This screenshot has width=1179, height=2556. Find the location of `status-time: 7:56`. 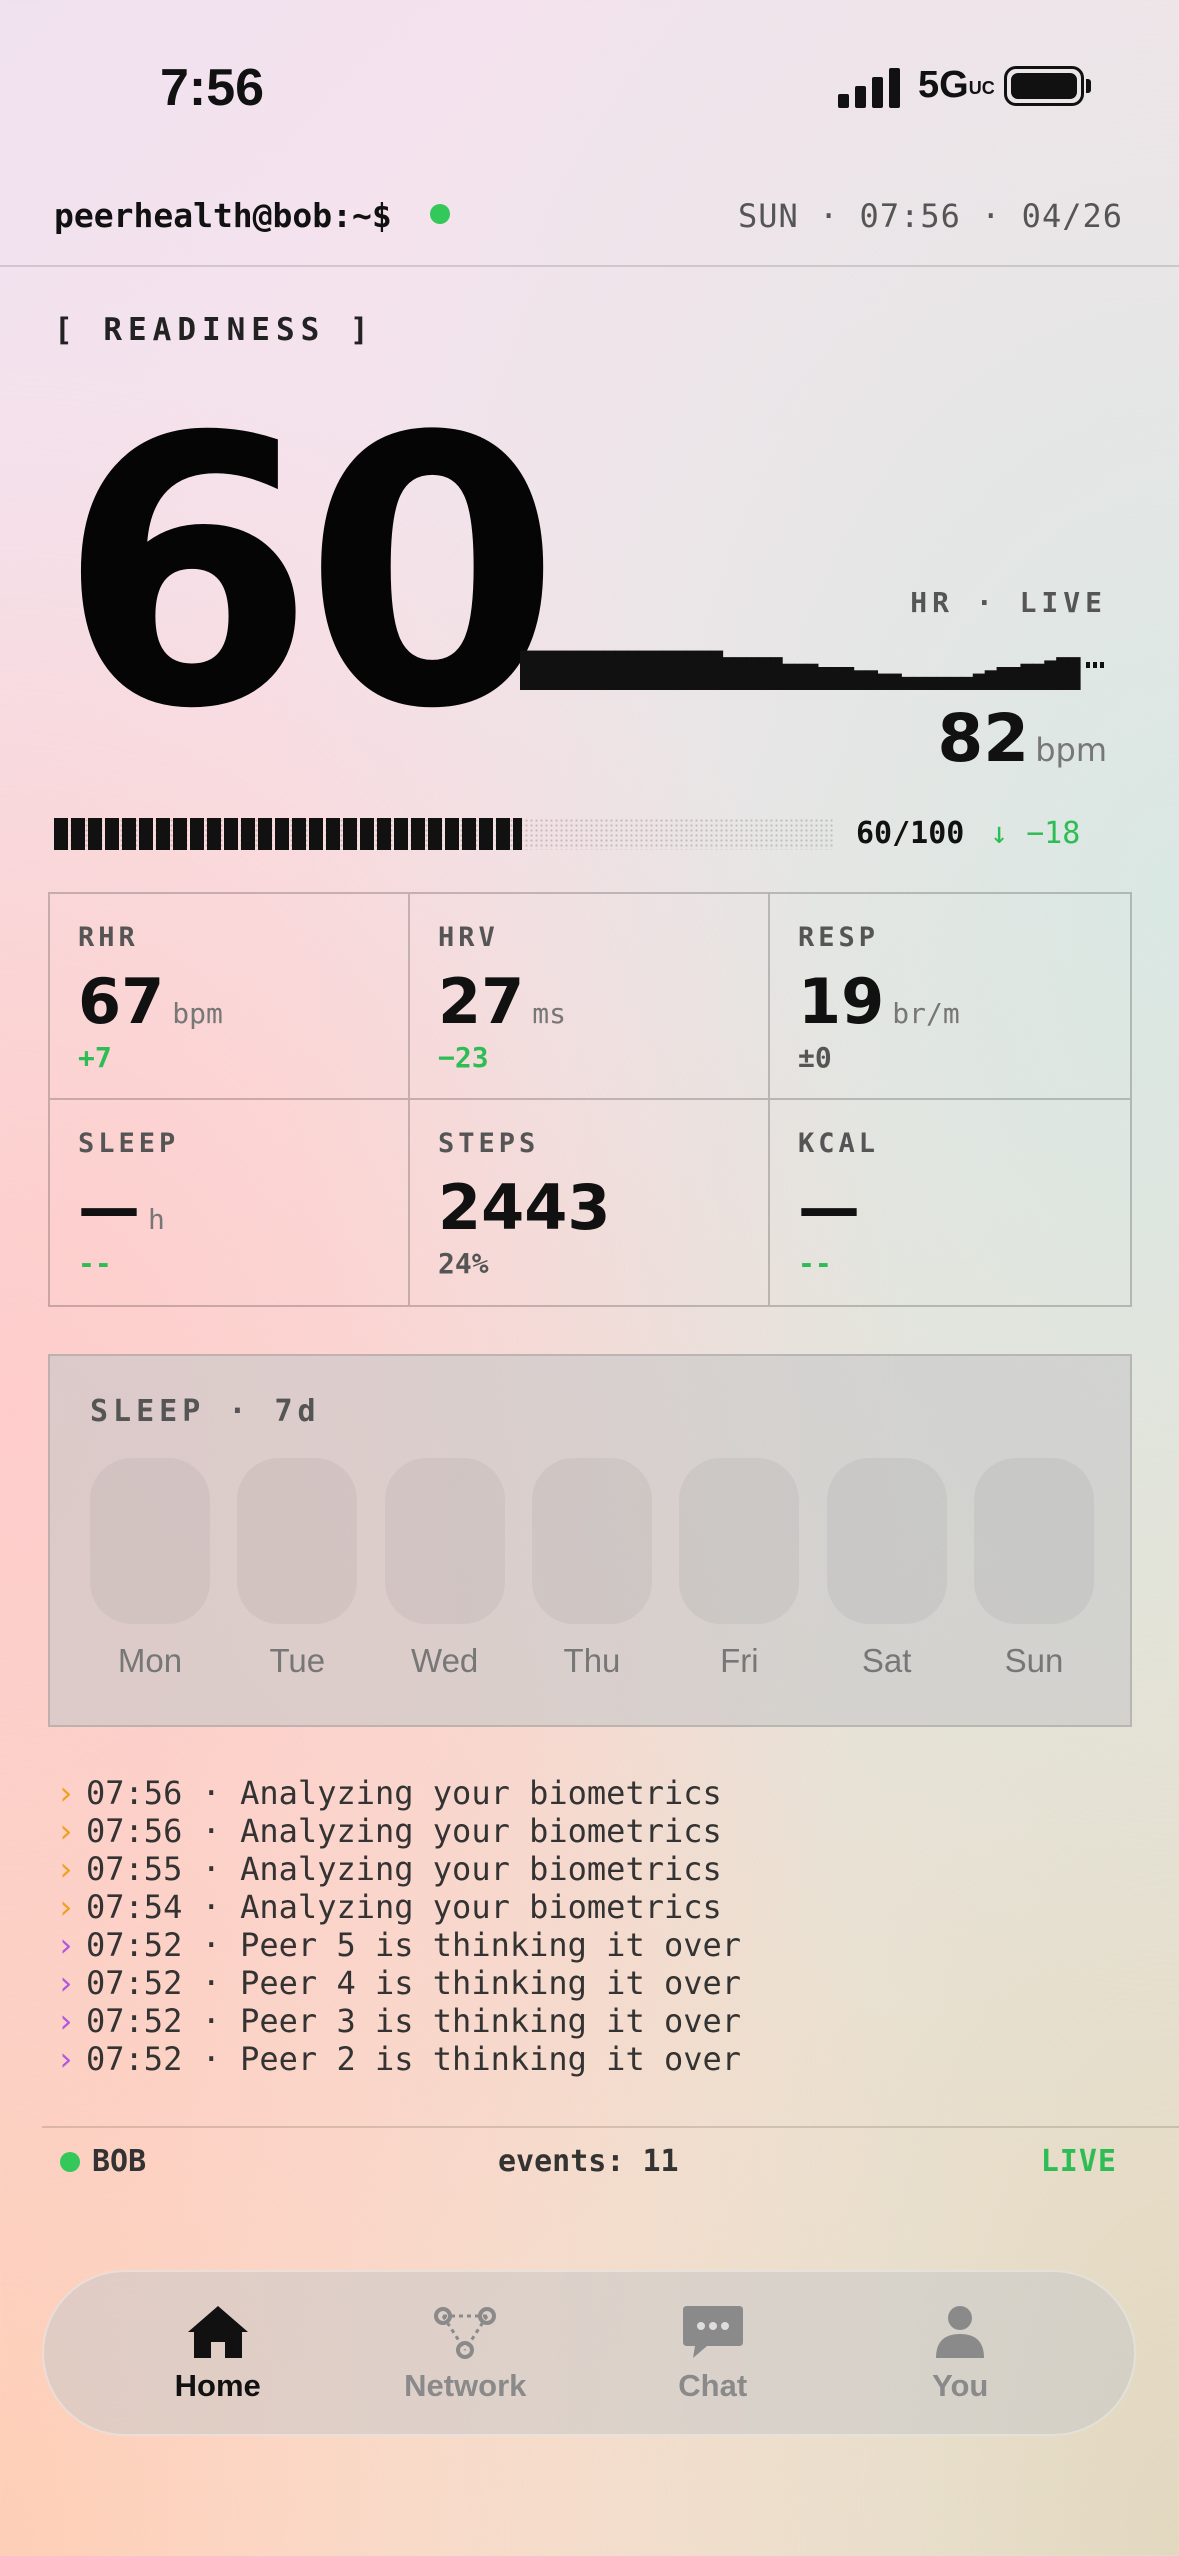

status-time: 7:56 is located at coordinates (212, 88).